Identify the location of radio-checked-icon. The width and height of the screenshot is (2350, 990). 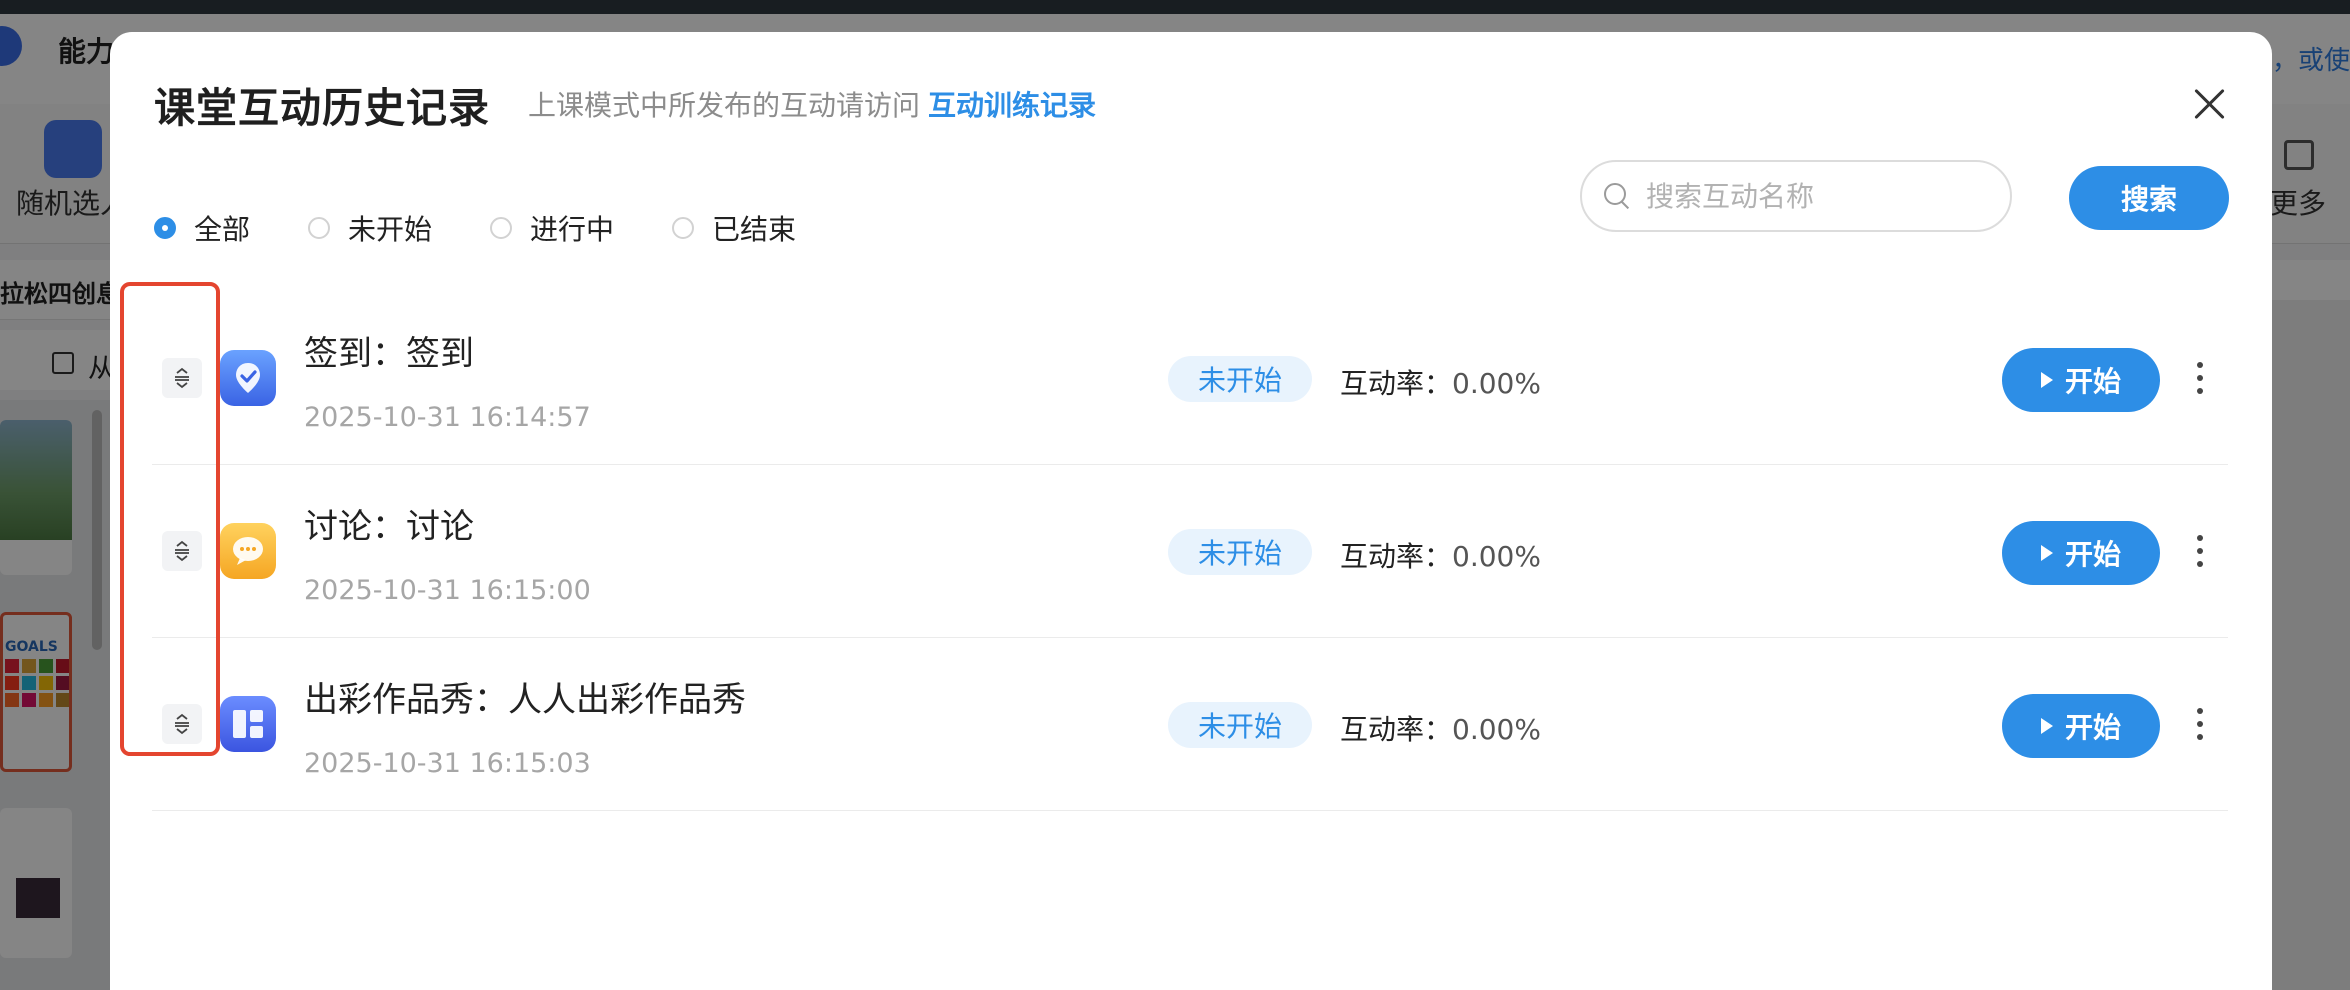
(165, 228).